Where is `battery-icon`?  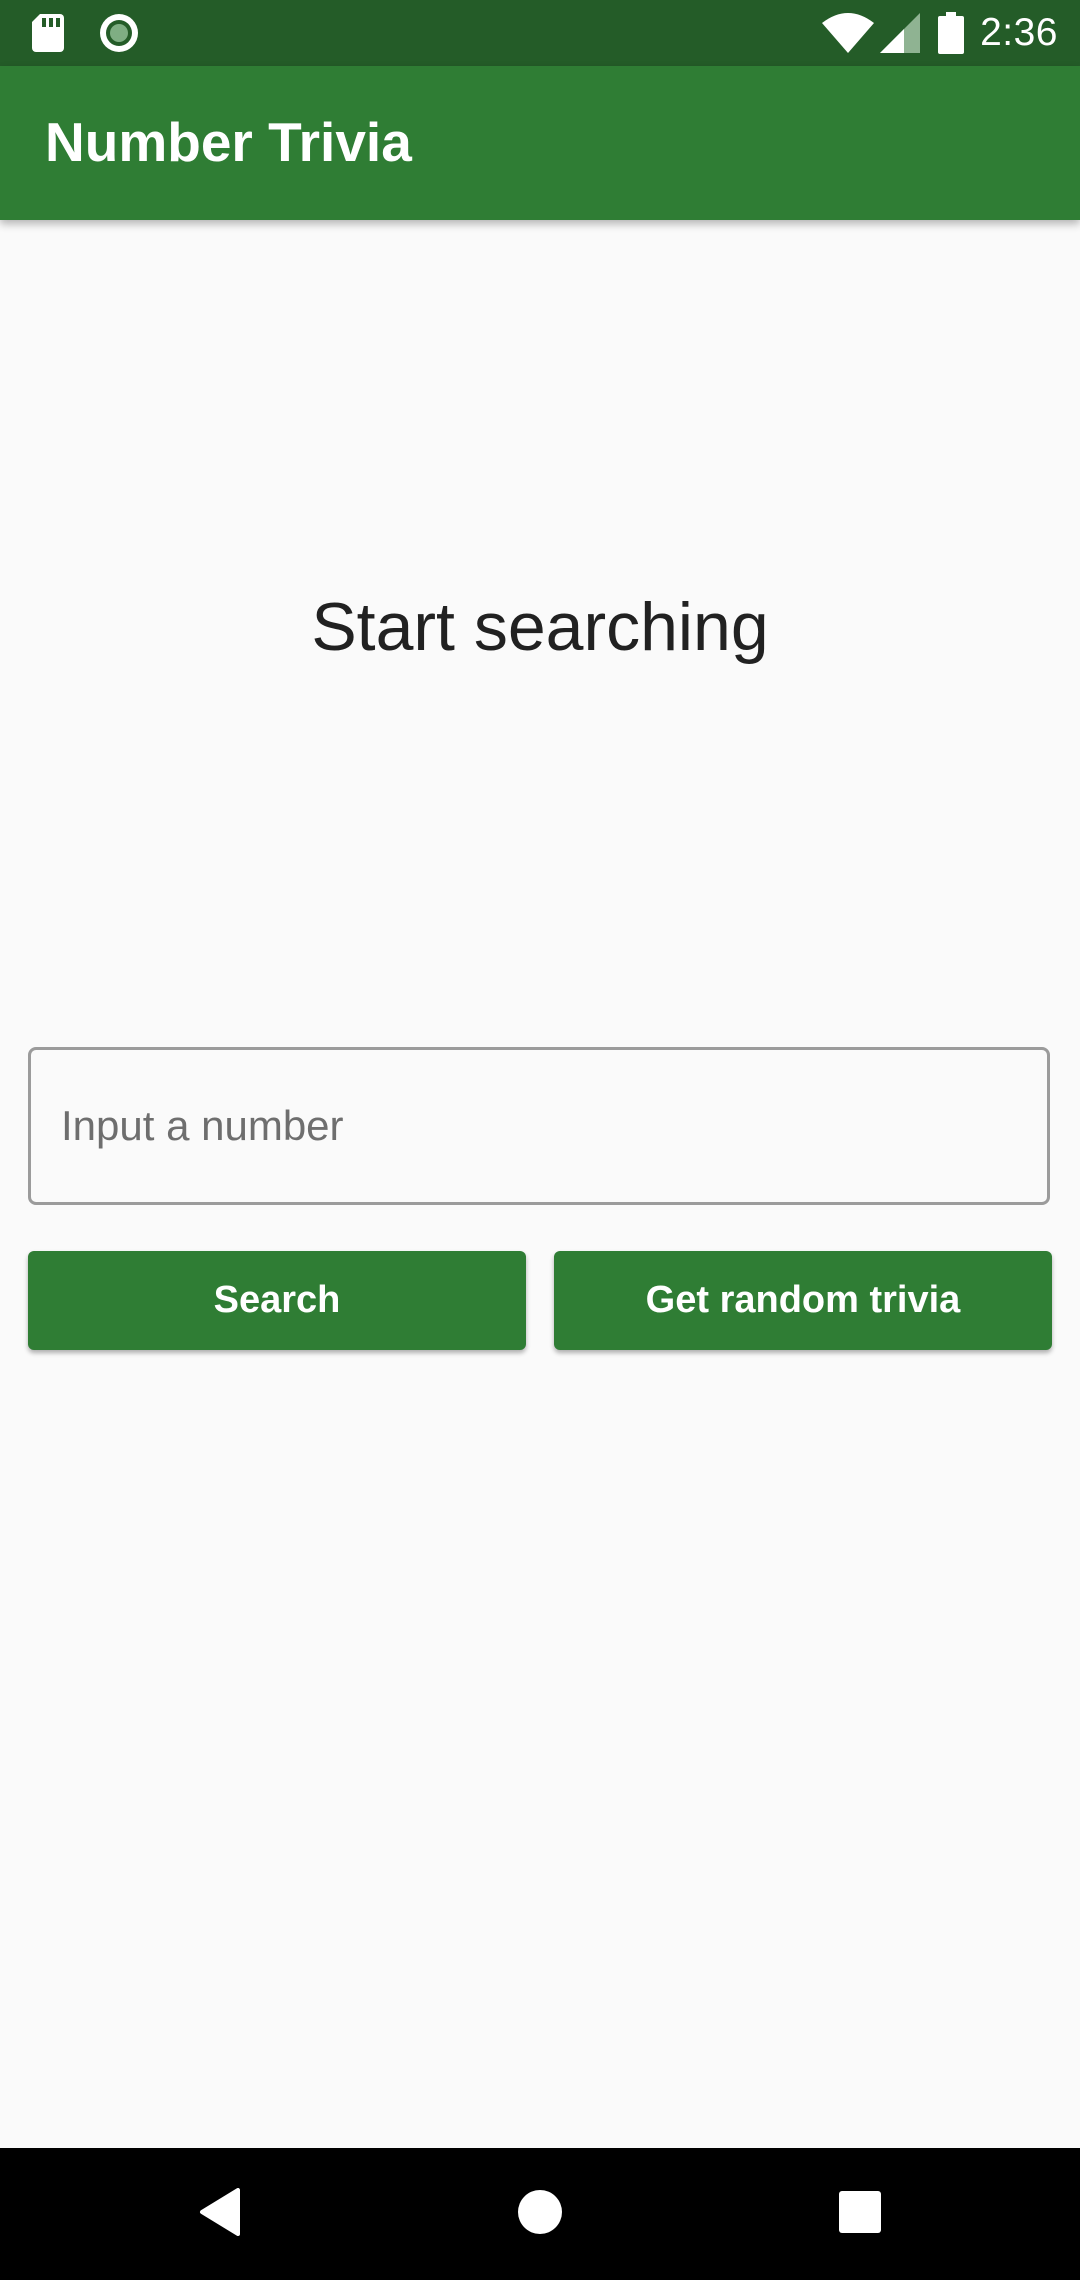
battery-icon is located at coordinates (951, 33).